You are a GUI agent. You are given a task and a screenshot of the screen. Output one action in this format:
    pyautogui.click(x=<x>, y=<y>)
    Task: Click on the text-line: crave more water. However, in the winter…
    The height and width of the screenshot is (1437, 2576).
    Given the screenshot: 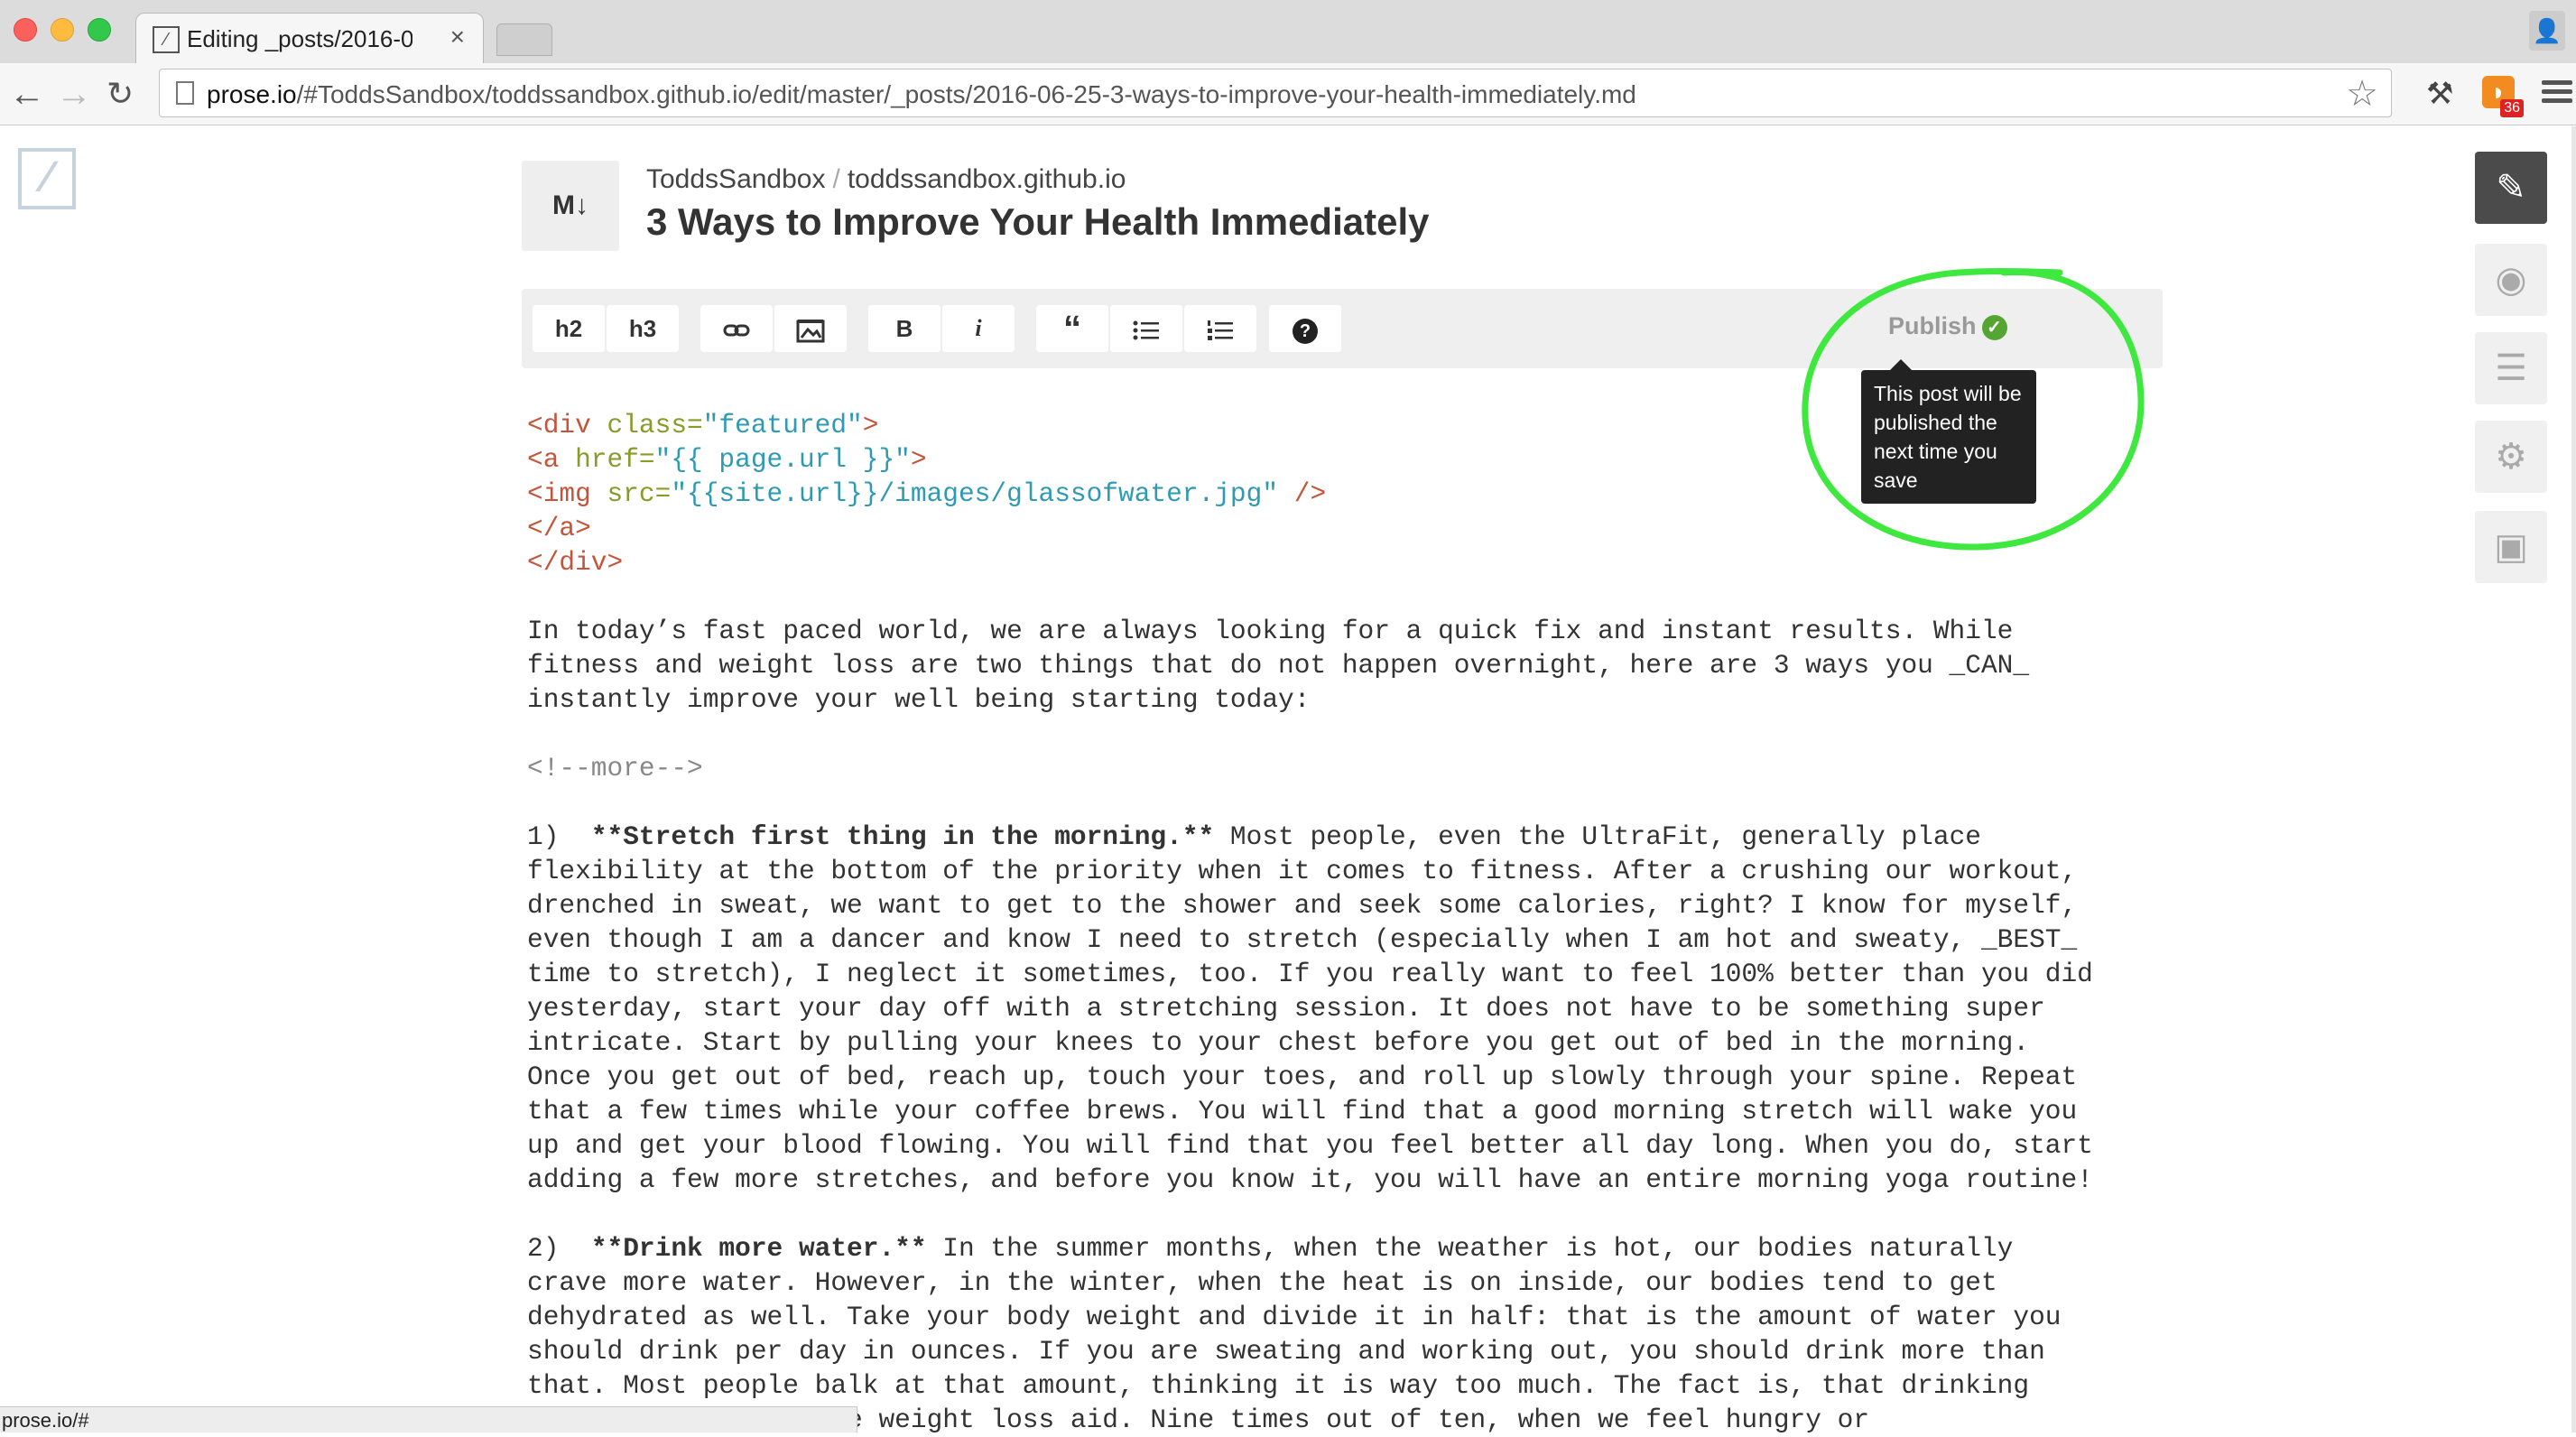 What is the action you would take?
    pyautogui.click(x=1262, y=1282)
    